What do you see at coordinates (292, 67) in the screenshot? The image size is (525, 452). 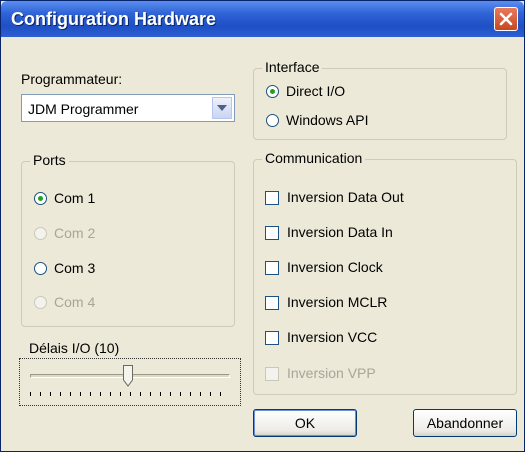 I see `interface-legend: Interface` at bounding box center [292, 67].